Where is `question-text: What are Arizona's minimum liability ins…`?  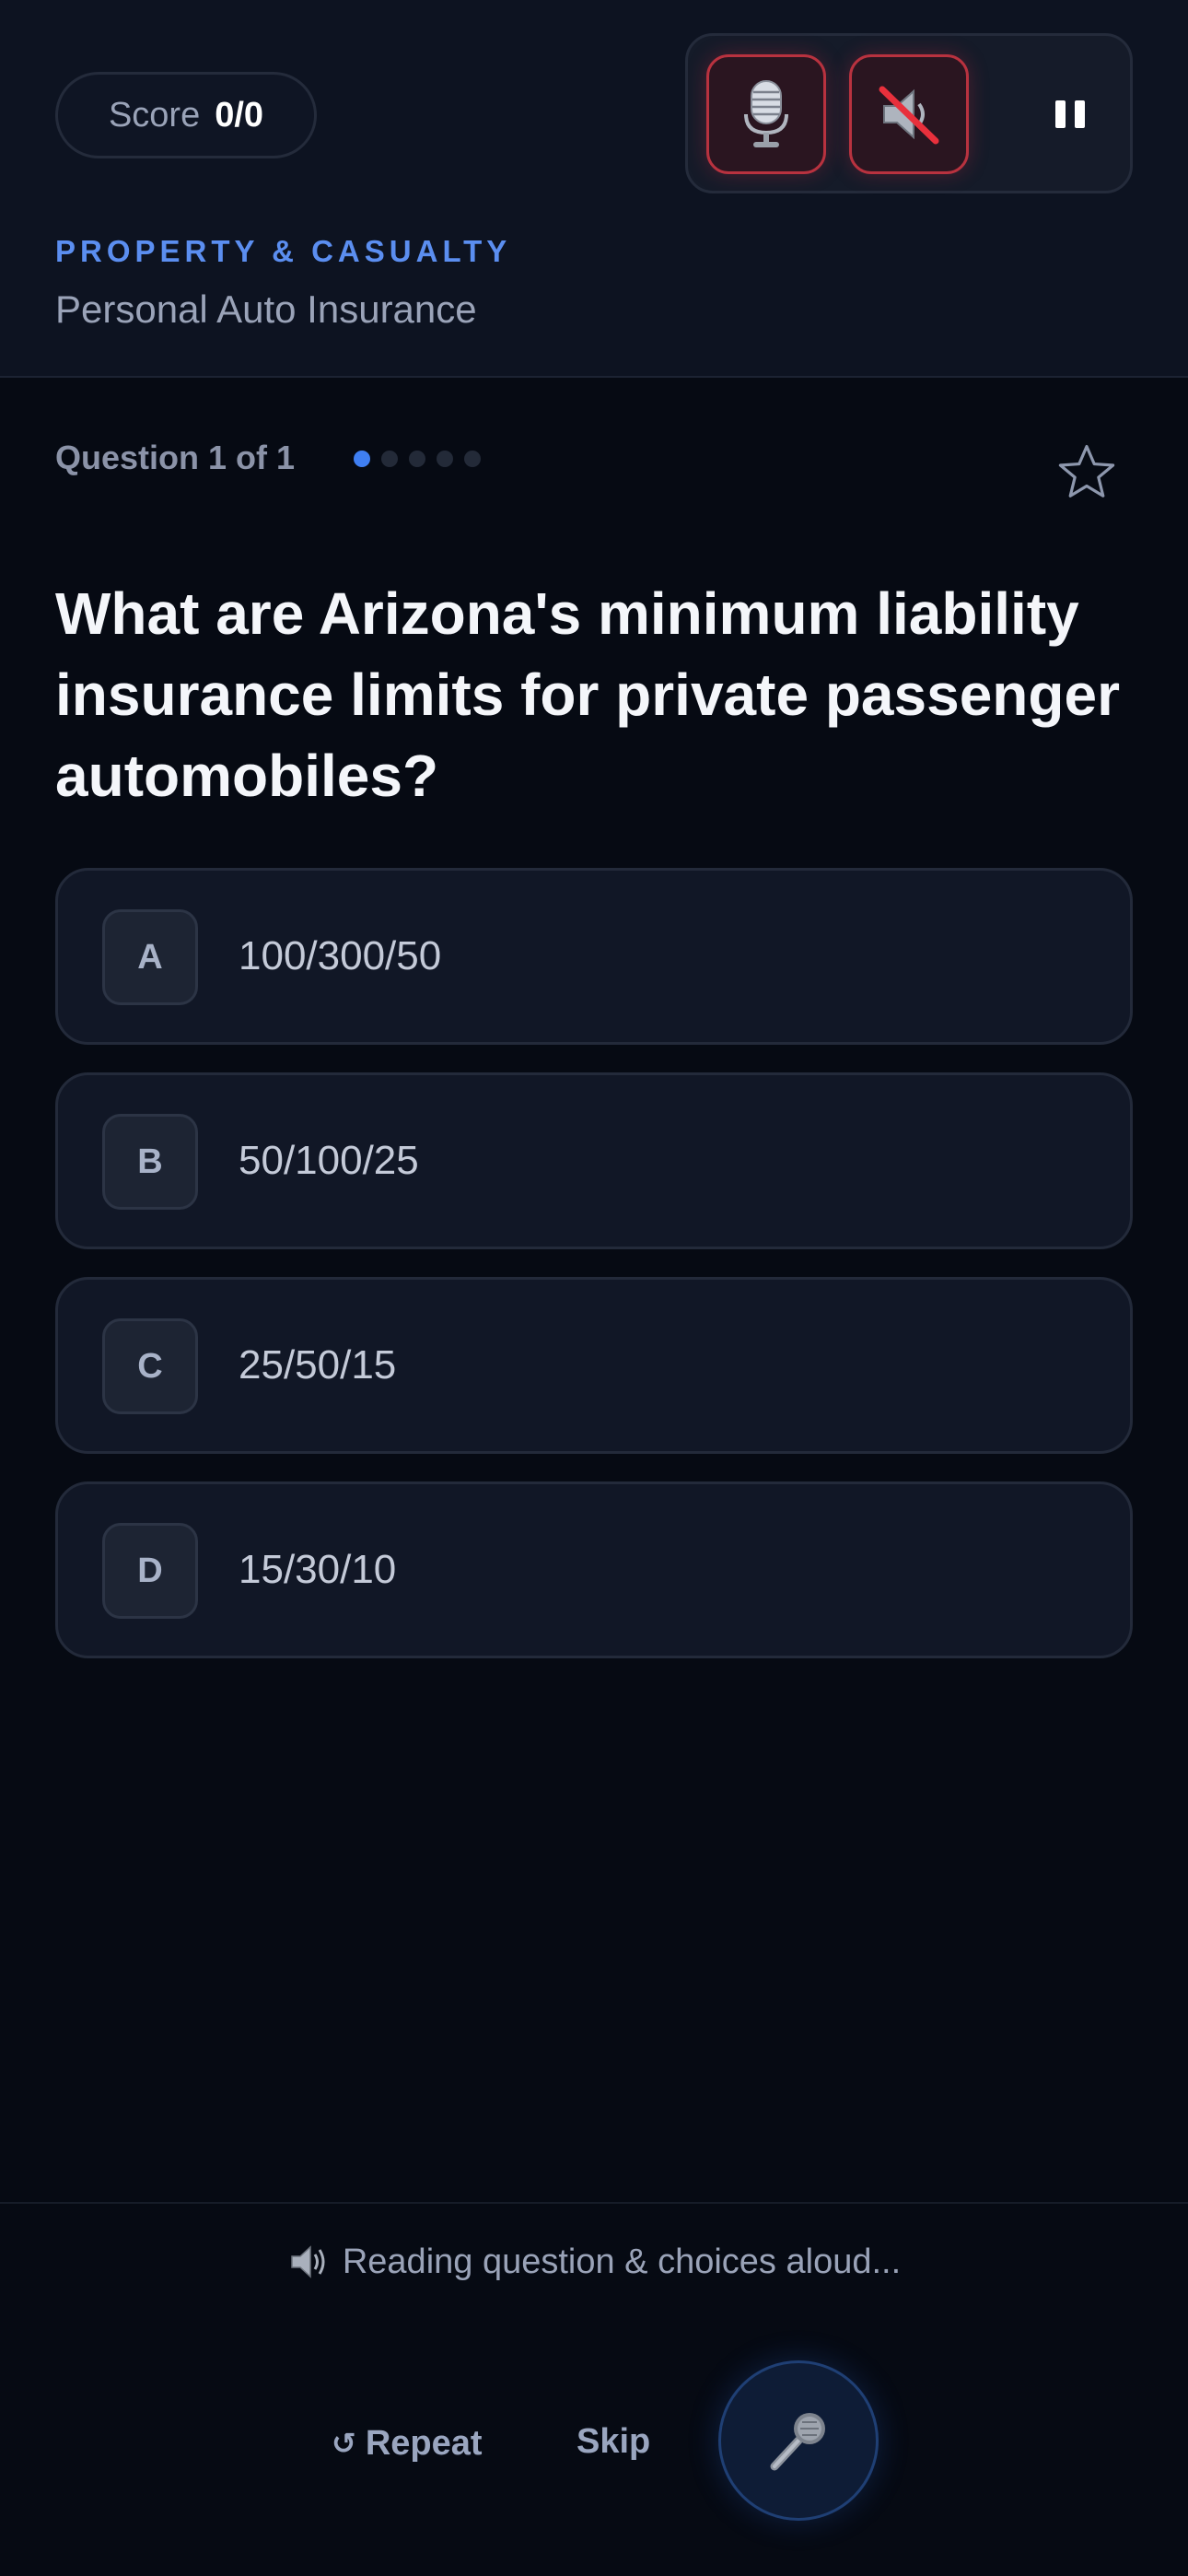
question-text: What are Arizona's minimum liability ins… is located at coordinates (587, 694).